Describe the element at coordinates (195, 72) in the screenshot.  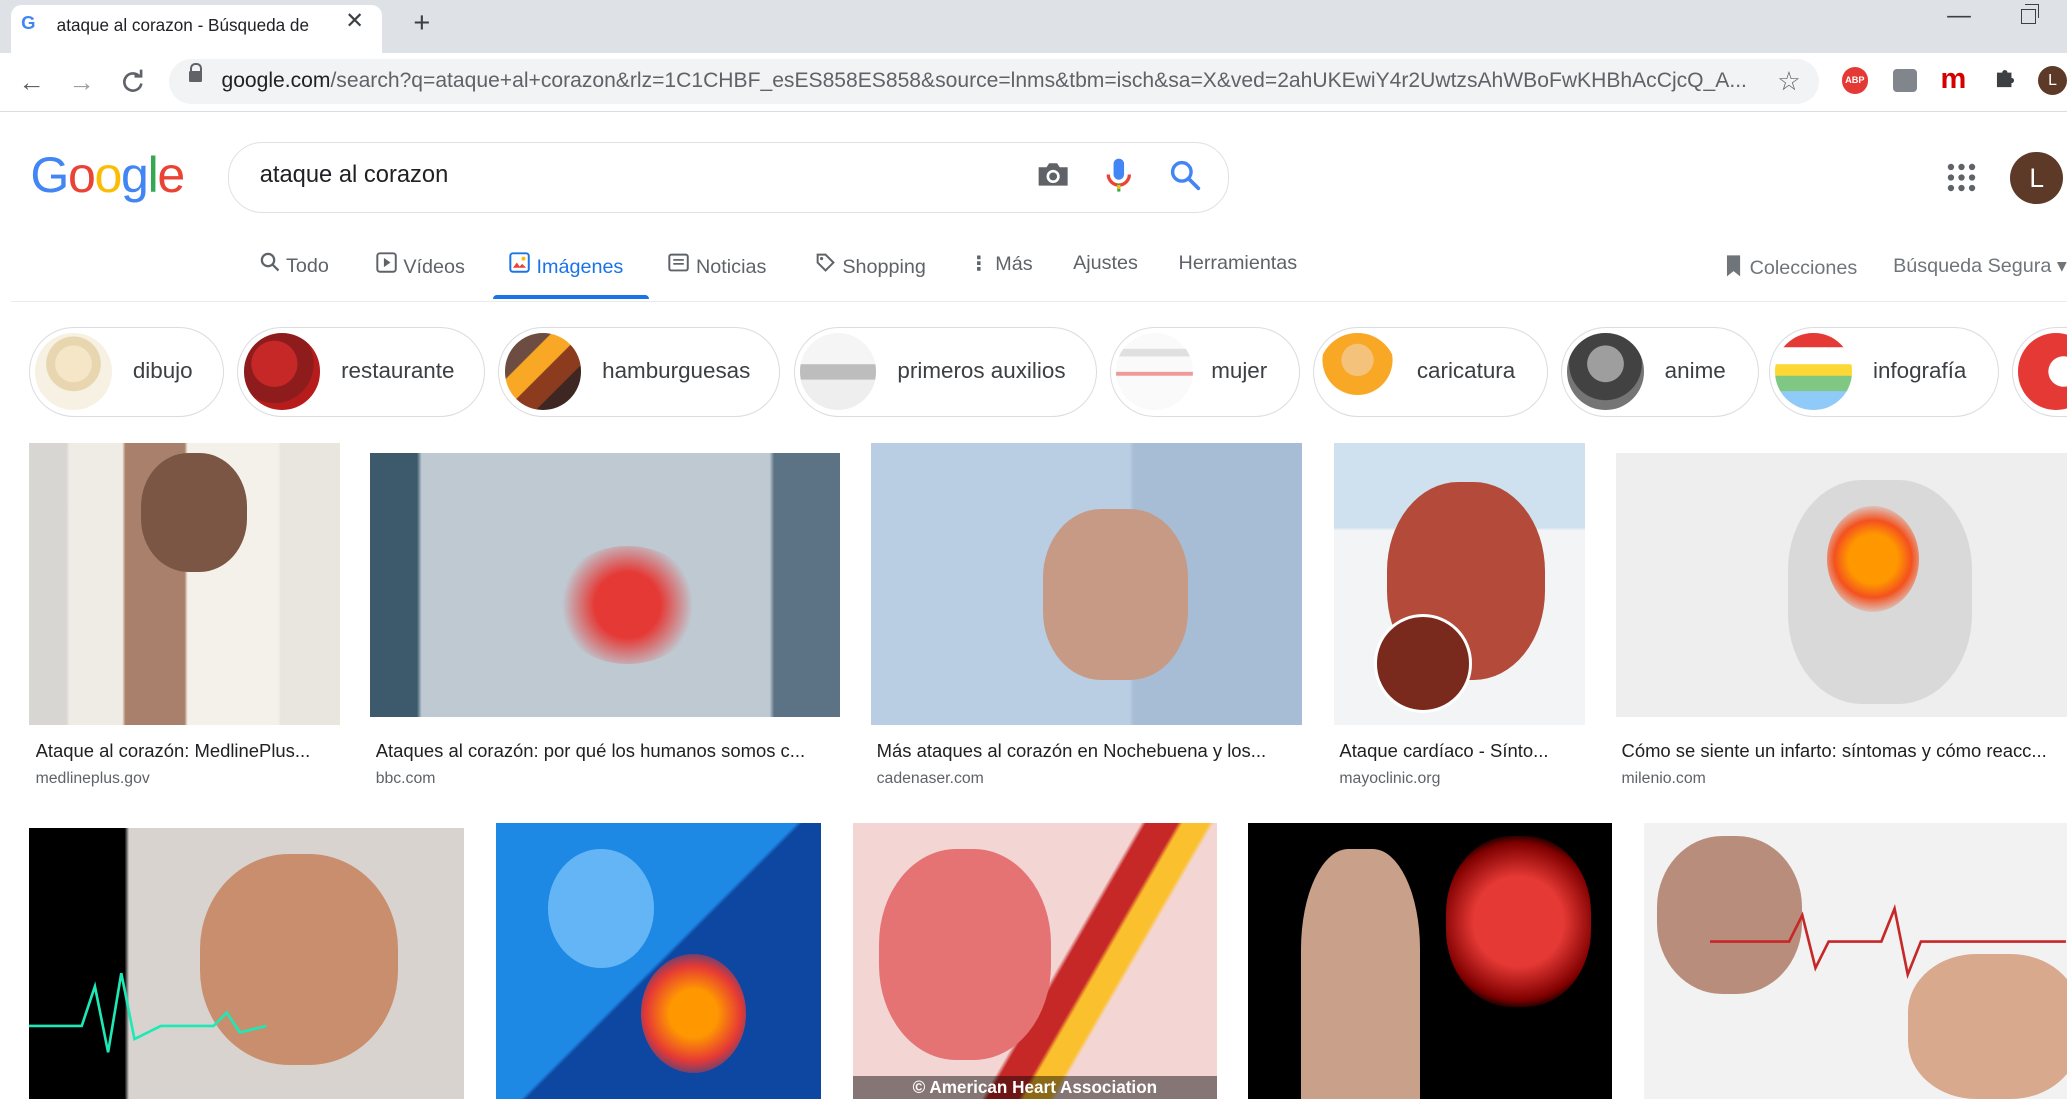
I see `lock-icon` at that location.